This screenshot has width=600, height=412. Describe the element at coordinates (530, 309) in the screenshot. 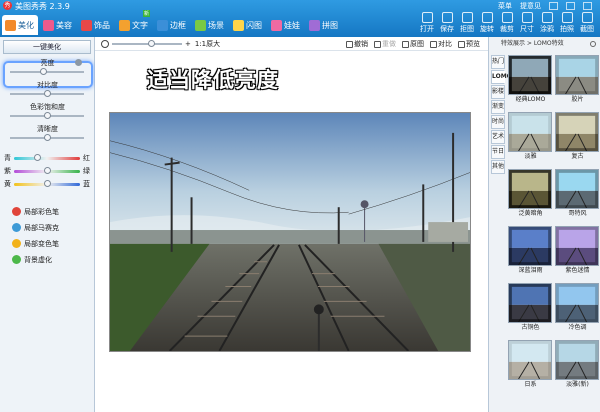

I see `effect-item: 古铜色` at that location.